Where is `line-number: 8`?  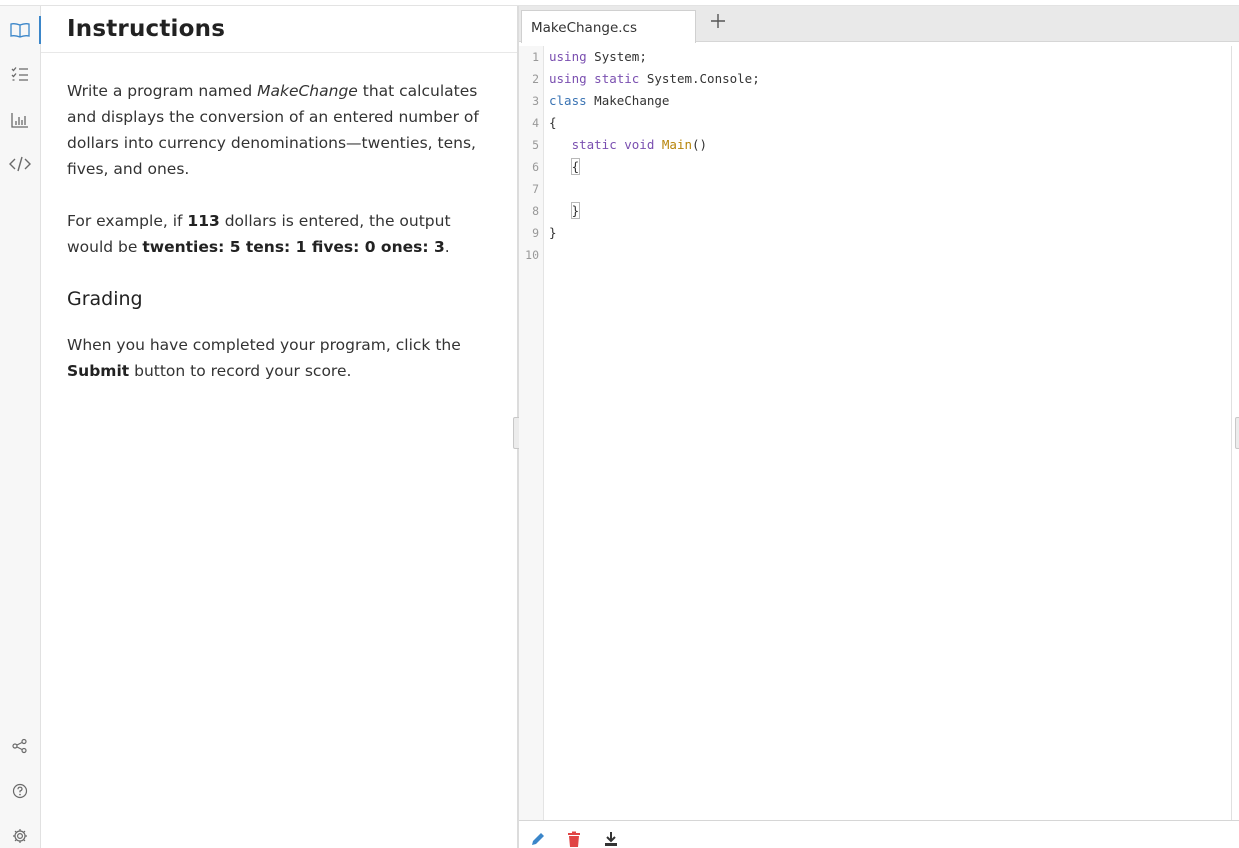
line-number: 8 is located at coordinates (535, 211).